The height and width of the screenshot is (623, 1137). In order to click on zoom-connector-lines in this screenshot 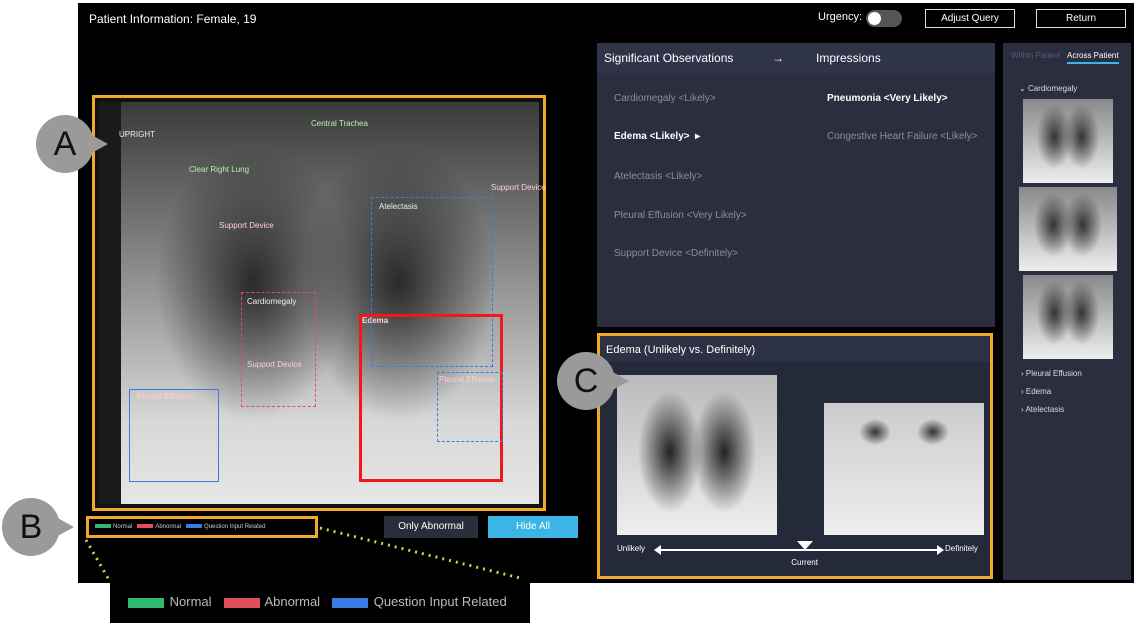, I will do `click(302, 556)`.